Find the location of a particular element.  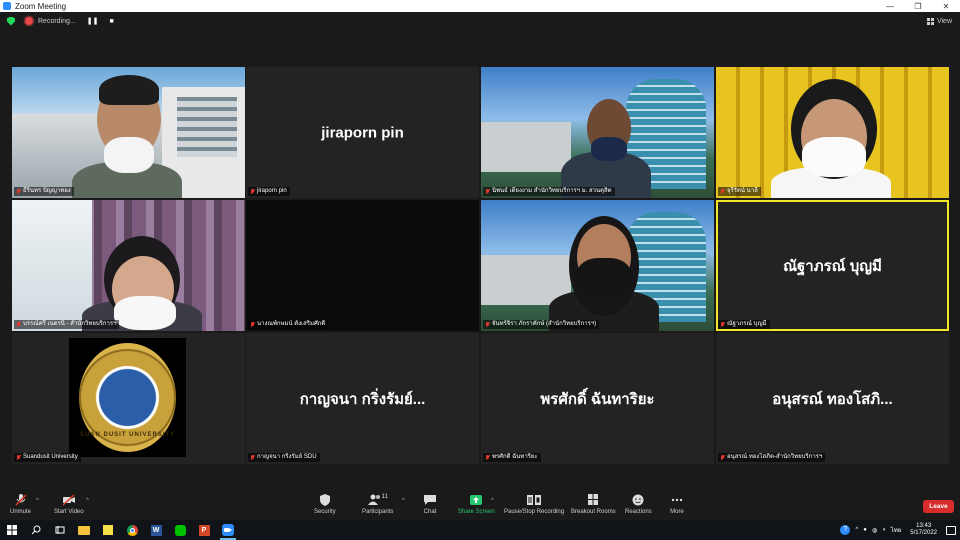

reactions-button: Reactions is located at coordinates (638, 504).